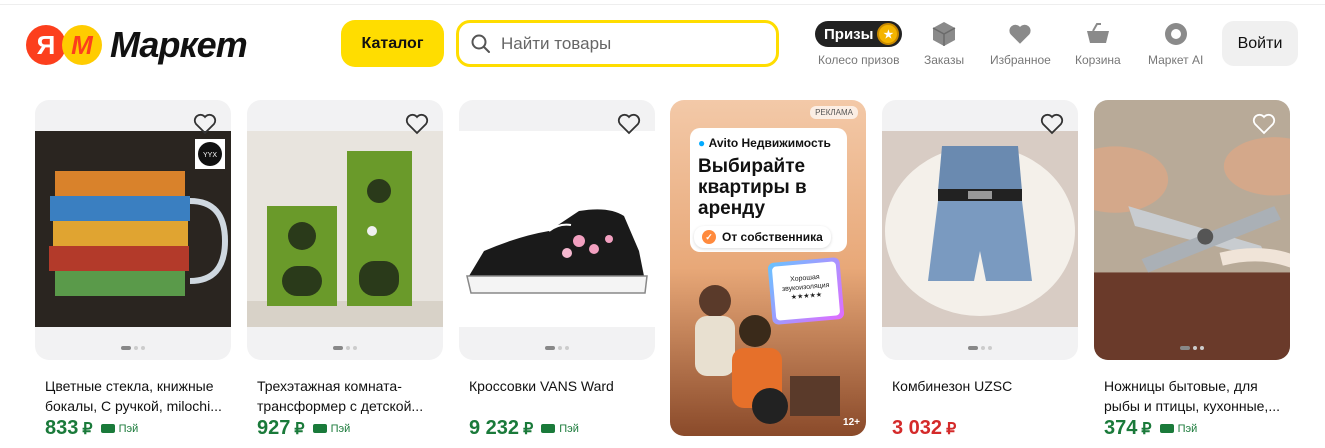 This screenshot has width=1325, height=448. I want to click on ad-brand: ● Avito Недвижимость, so click(764, 143).